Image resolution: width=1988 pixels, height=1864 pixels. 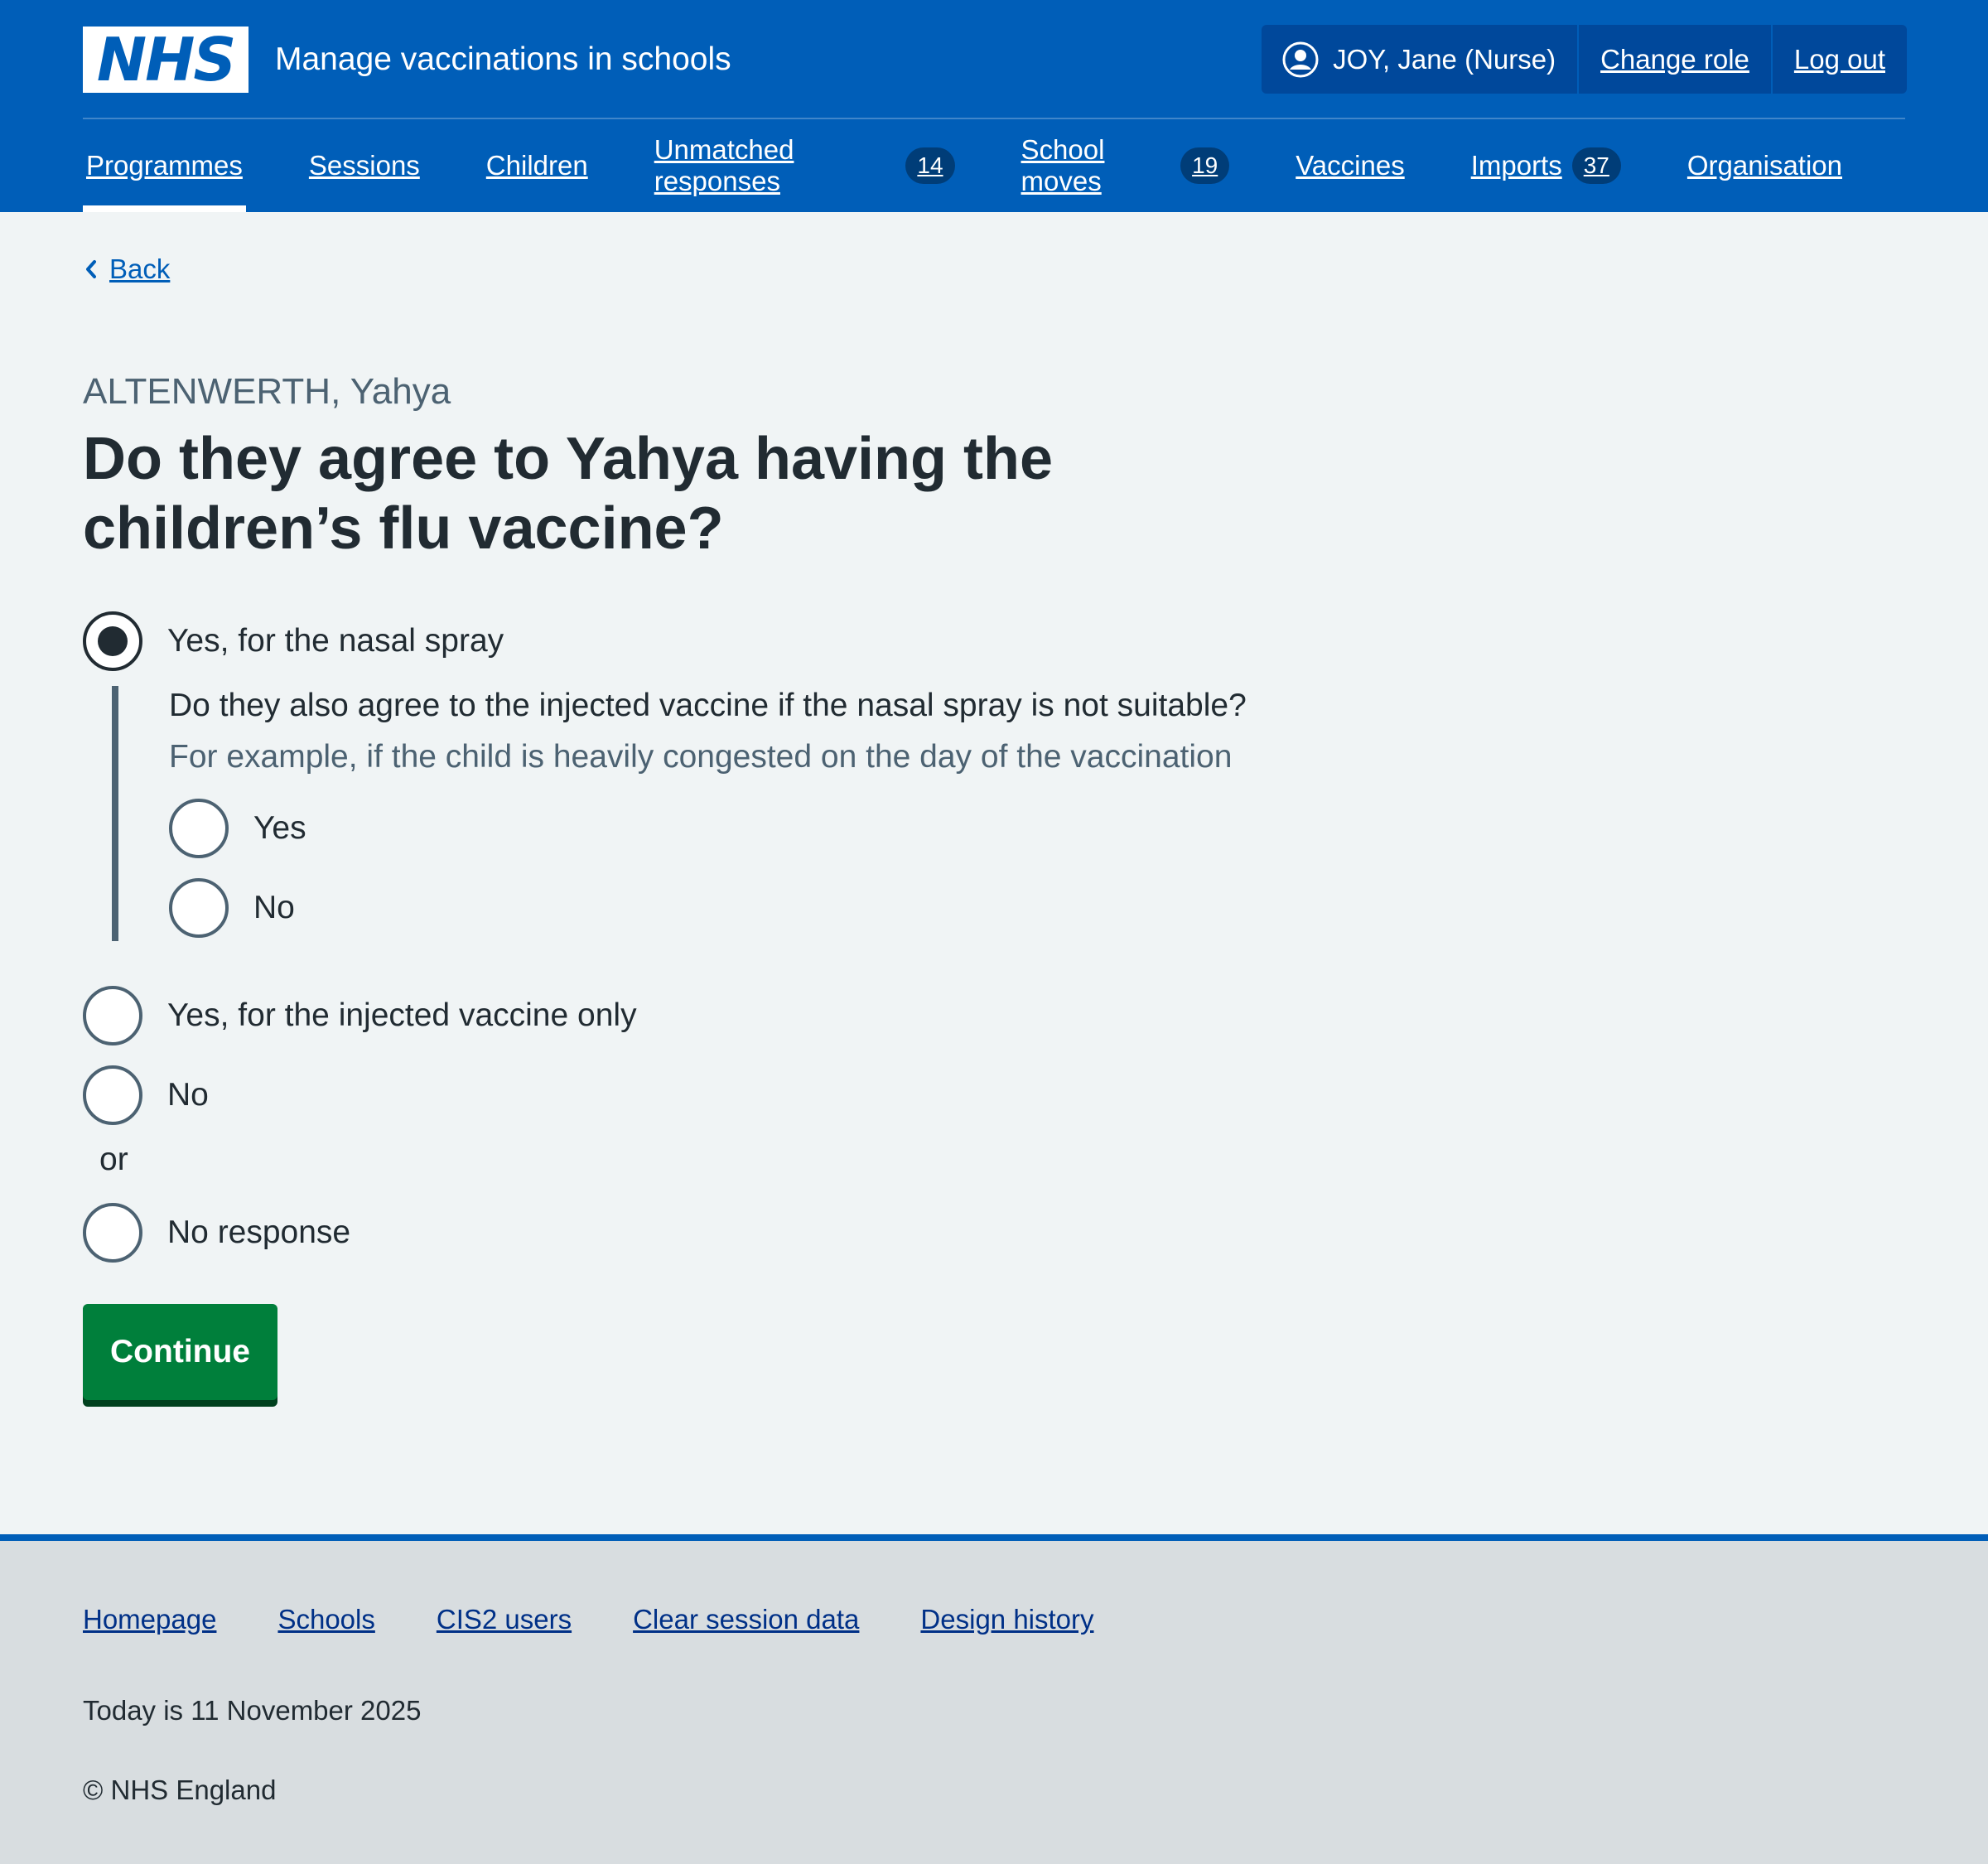 I want to click on account-user: JOY, Jane (Nurse), so click(x=1419, y=59).